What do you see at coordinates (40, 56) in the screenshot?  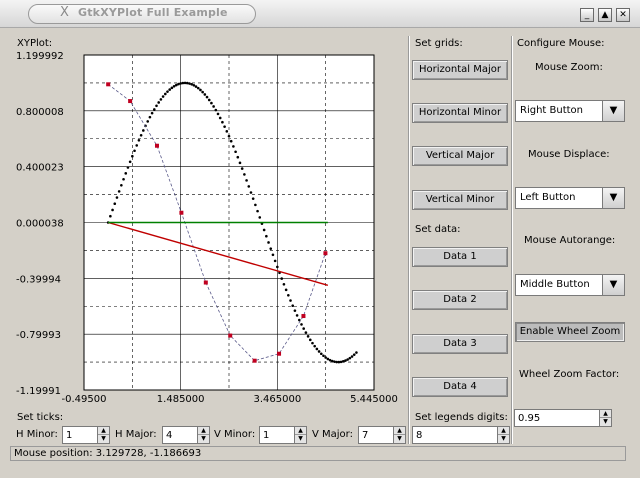 I see `y-tick-label: 1.199992` at bounding box center [40, 56].